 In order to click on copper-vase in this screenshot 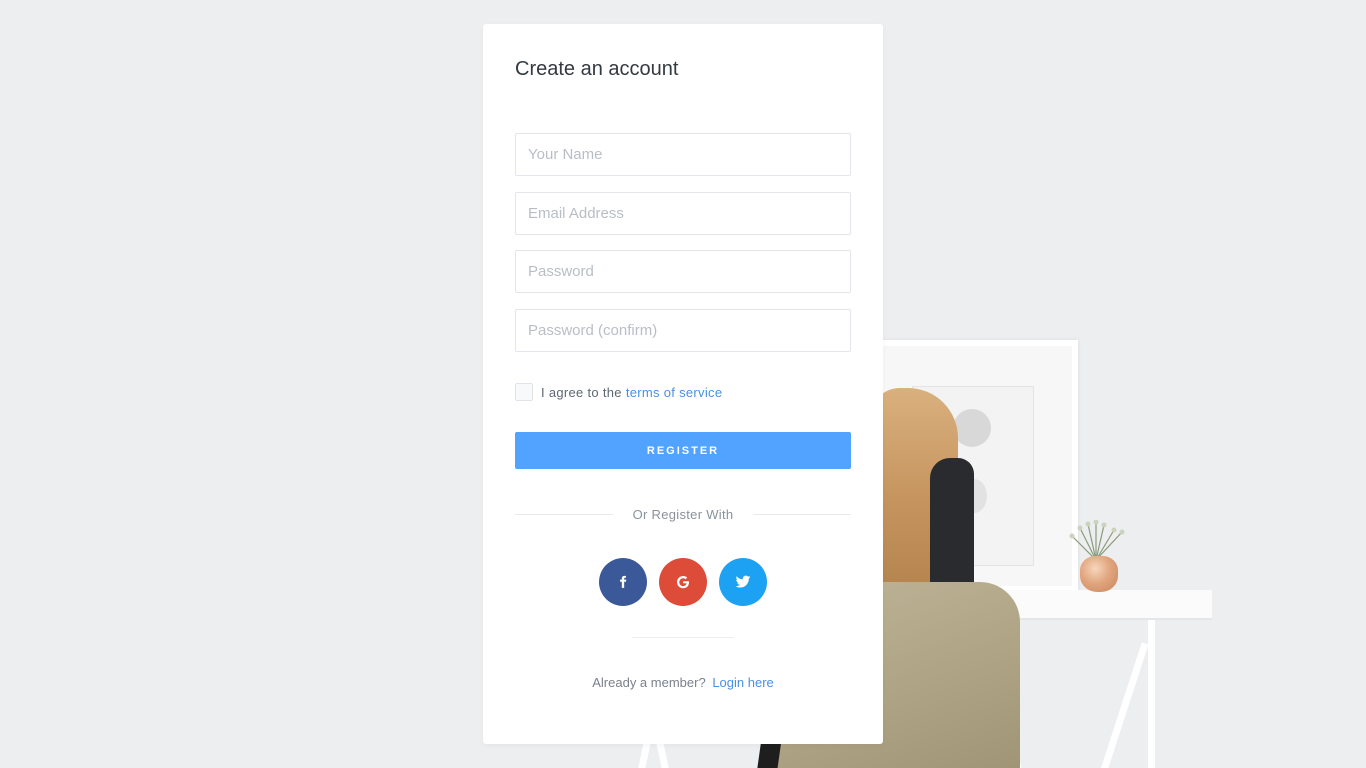, I will do `click(1099, 574)`.